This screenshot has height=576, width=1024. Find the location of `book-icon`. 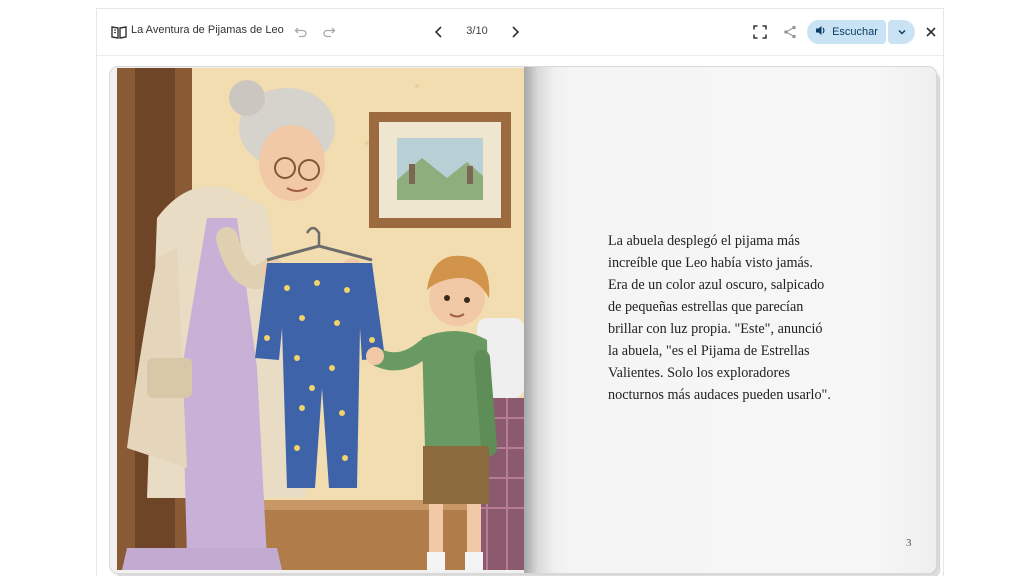

book-icon is located at coordinates (119, 32).